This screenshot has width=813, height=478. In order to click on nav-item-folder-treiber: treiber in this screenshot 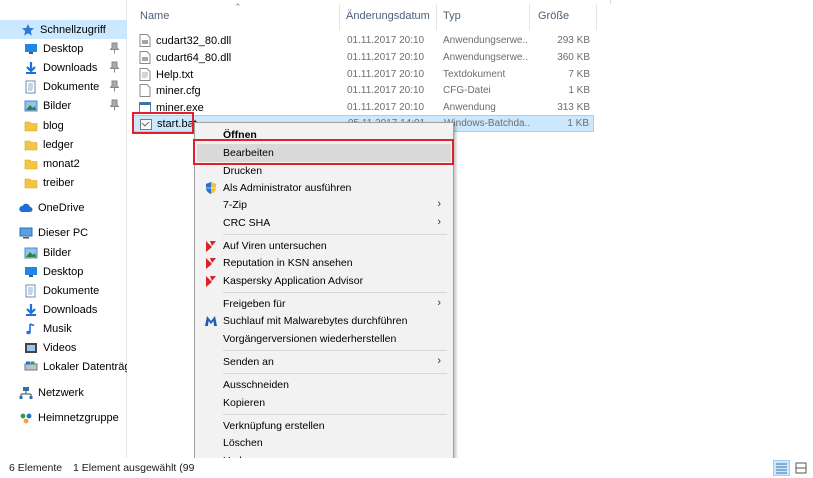, I will do `click(63, 182)`.